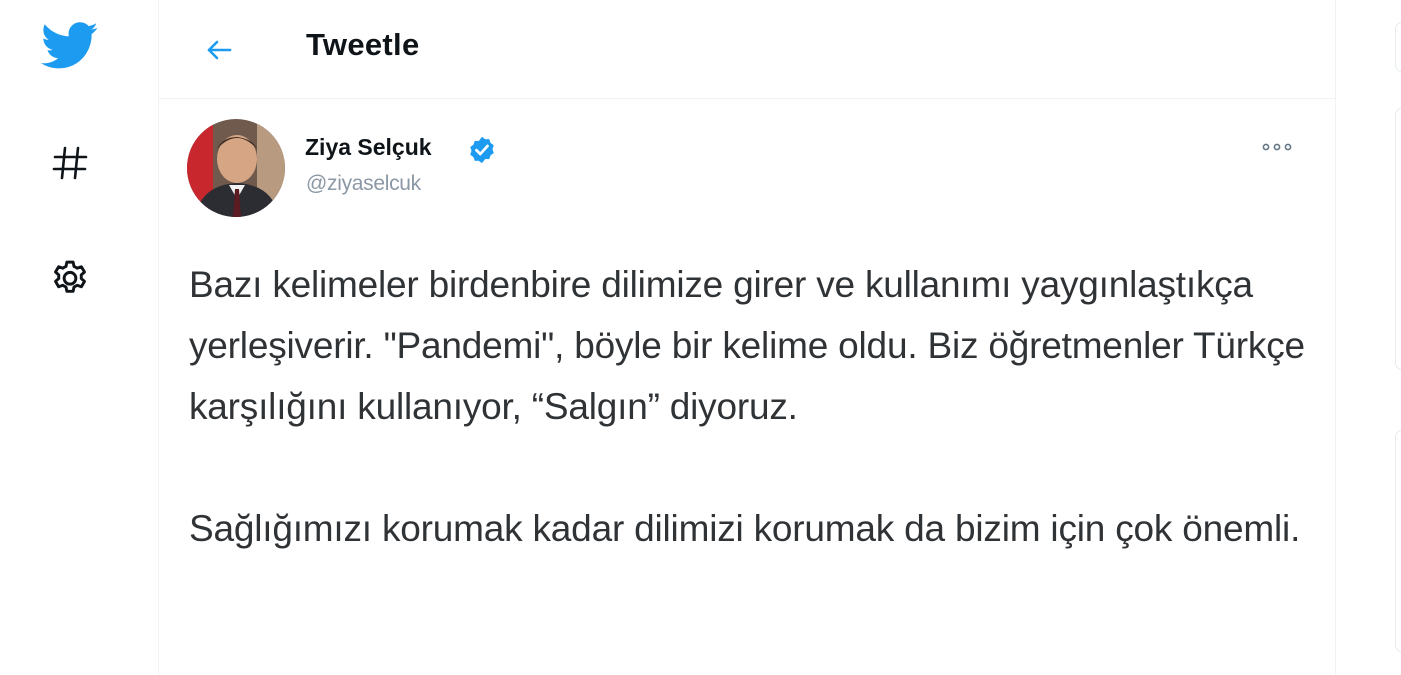  I want to click on more-button, so click(1277, 147).